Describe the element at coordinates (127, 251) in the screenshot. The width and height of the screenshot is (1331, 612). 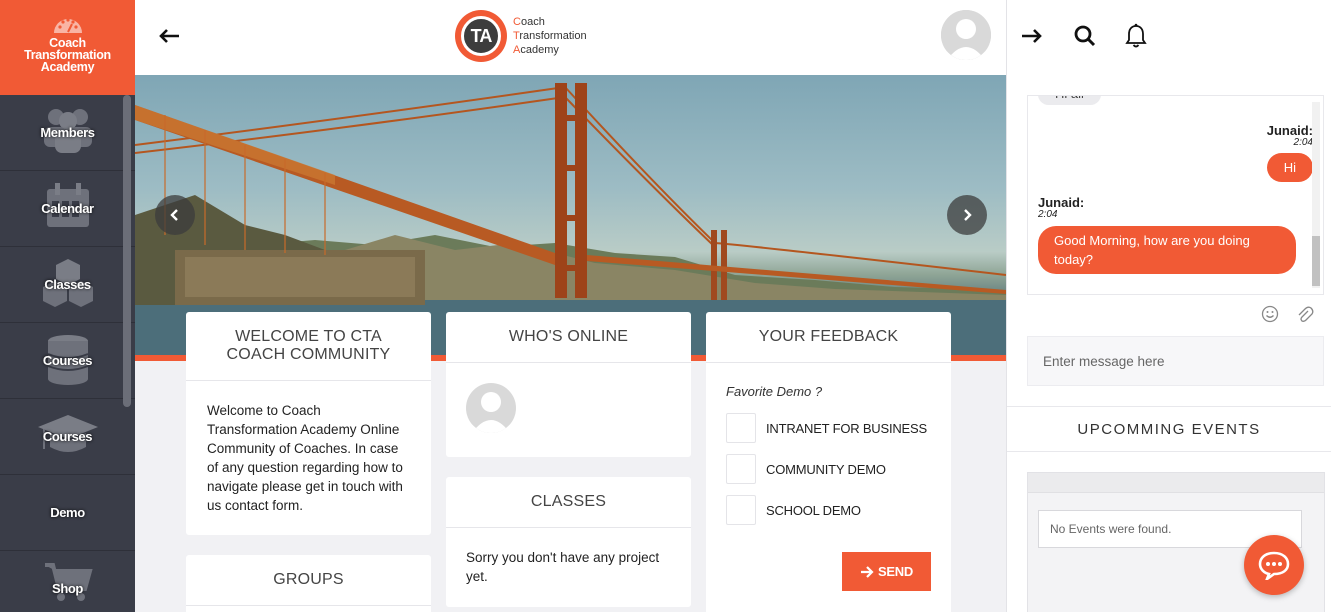
I see `sidebar-scrollbar` at that location.